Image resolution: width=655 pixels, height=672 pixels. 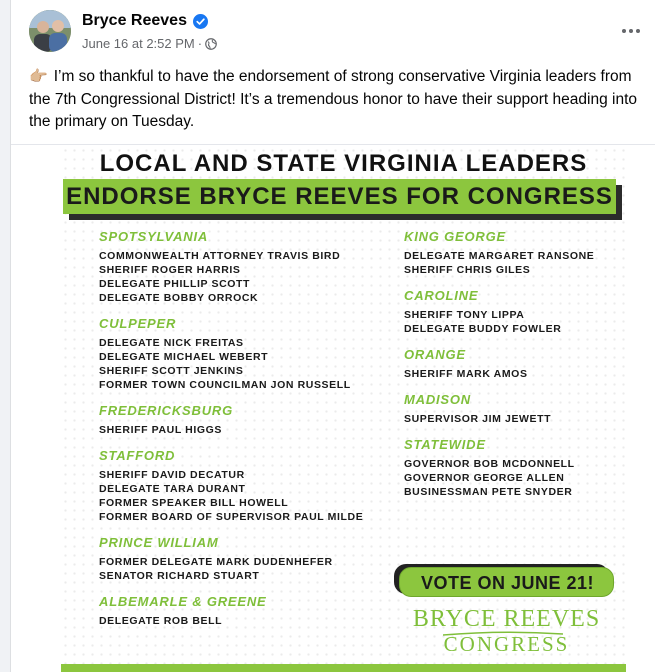 I want to click on endorser-name: SHERIFF ROGER HARRIS, so click(x=170, y=270).